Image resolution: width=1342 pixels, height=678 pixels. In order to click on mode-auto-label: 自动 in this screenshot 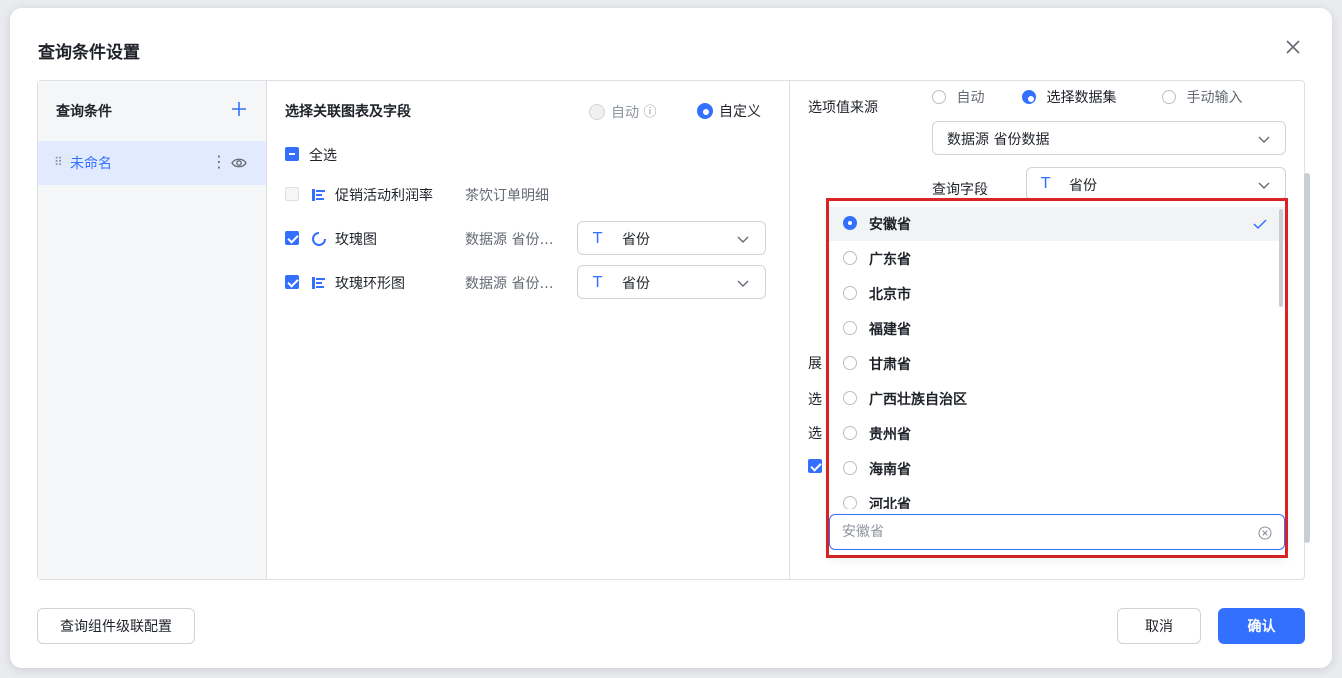, I will do `click(625, 113)`.